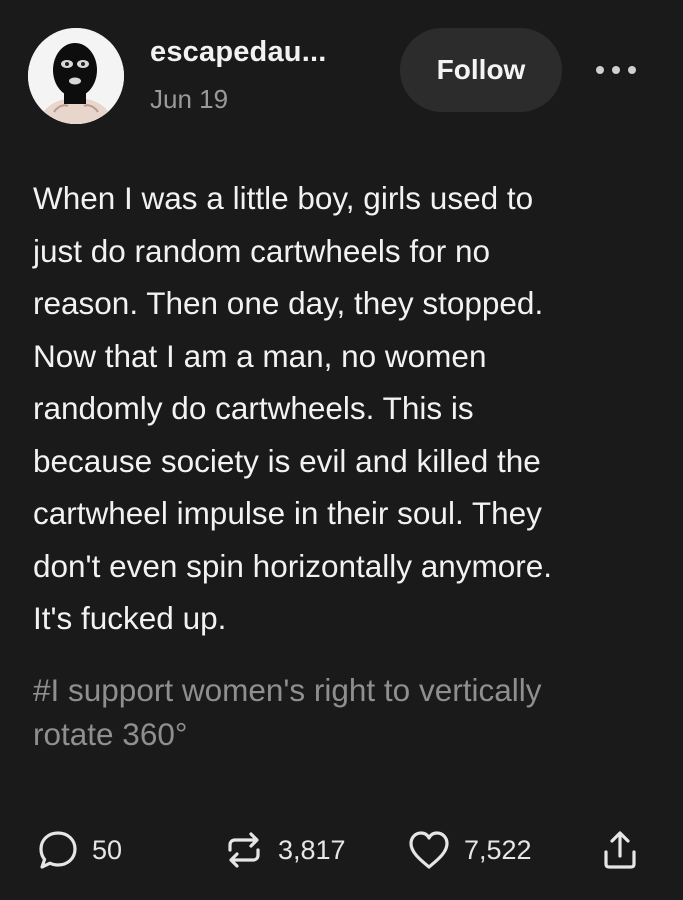 The image size is (683, 900). I want to click on reblog-icon, so click(244, 850).